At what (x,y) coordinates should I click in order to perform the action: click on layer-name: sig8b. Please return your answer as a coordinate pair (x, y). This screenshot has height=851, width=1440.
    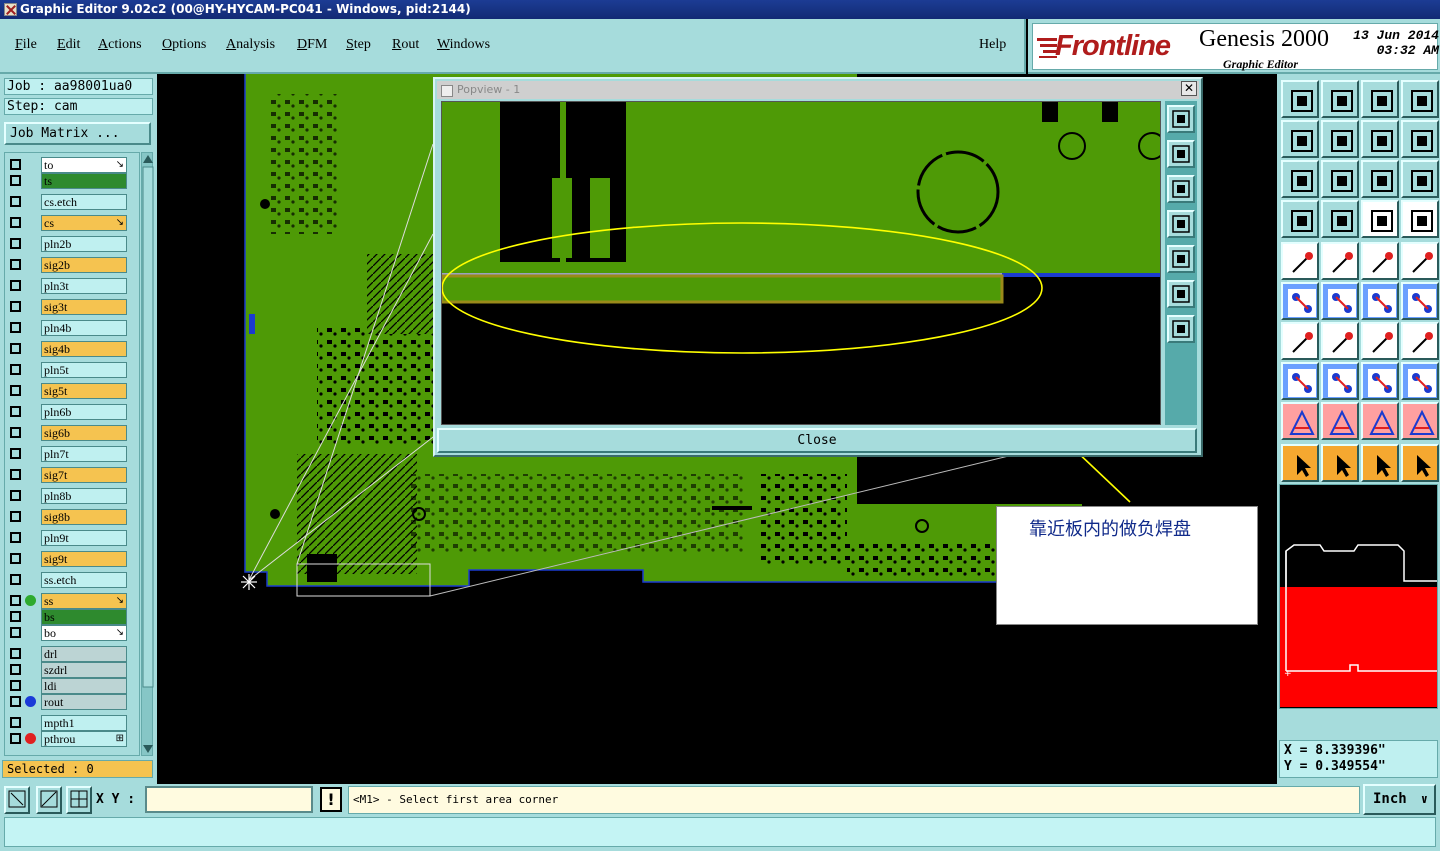
    Looking at the image, I should click on (84, 517).